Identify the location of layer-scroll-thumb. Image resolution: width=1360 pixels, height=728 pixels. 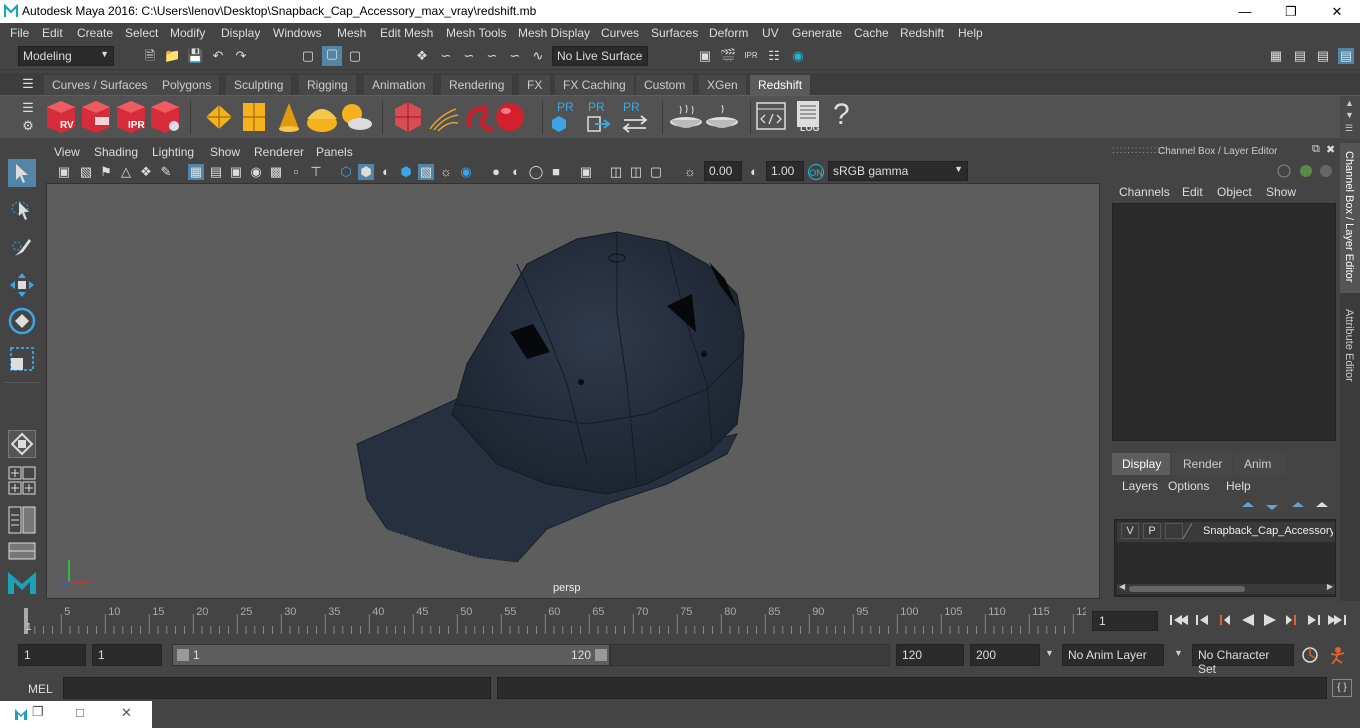
(1187, 589).